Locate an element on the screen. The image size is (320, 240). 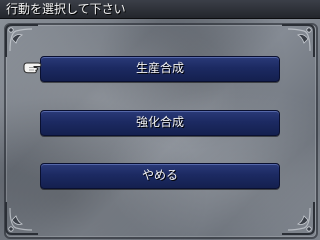
quit-button: やめる is located at coordinates (160, 176).